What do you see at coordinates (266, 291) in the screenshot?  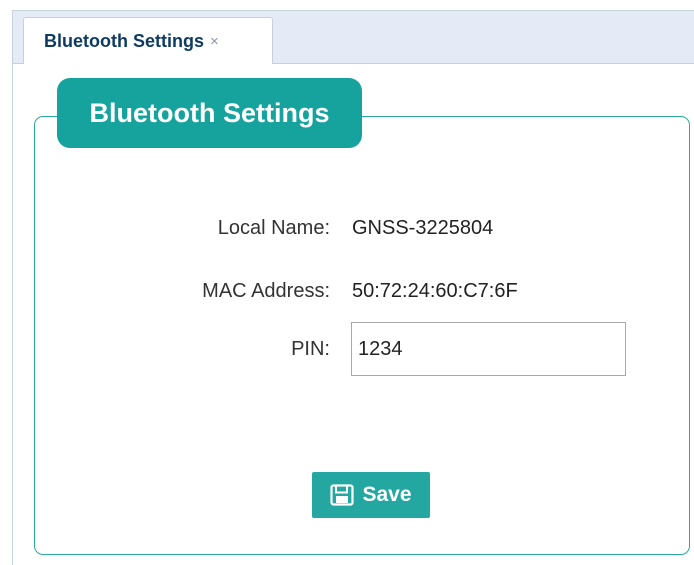 I see `mac-address-label: MAC Address:` at bounding box center [266, 291].